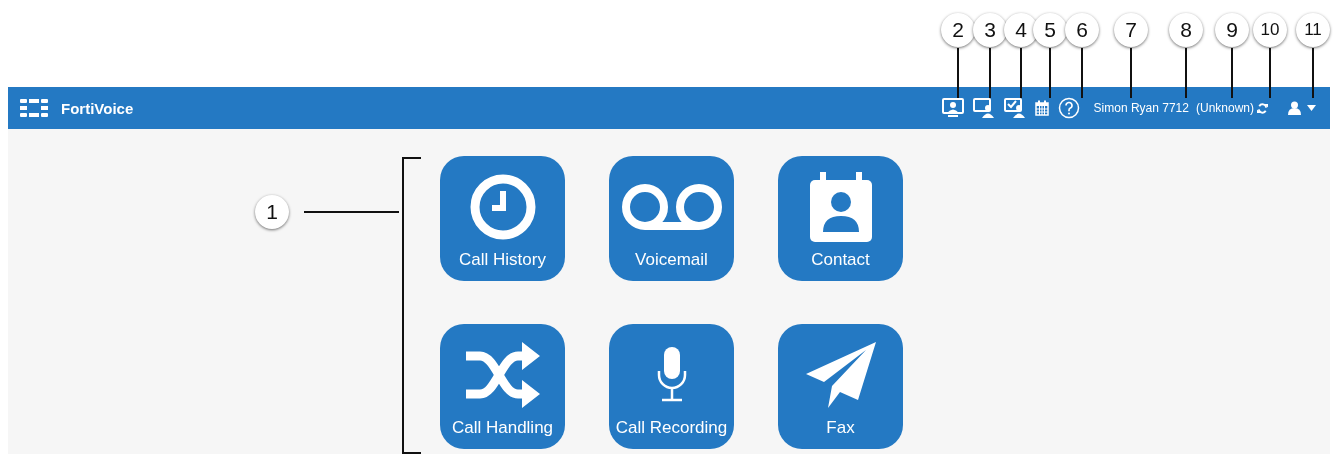  Describe the element at coordinates (1313, 30) in the screenshot. I see `callout-badge: 11` at that location.